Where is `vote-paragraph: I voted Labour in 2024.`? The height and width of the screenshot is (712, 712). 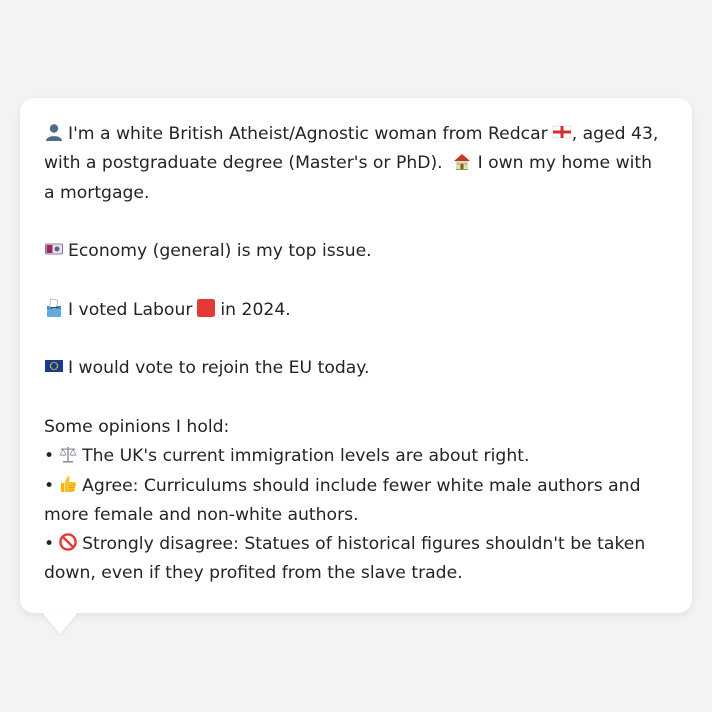 vote-paragraph: I voted Labour in 2024. is located at coordinates (356, 310).